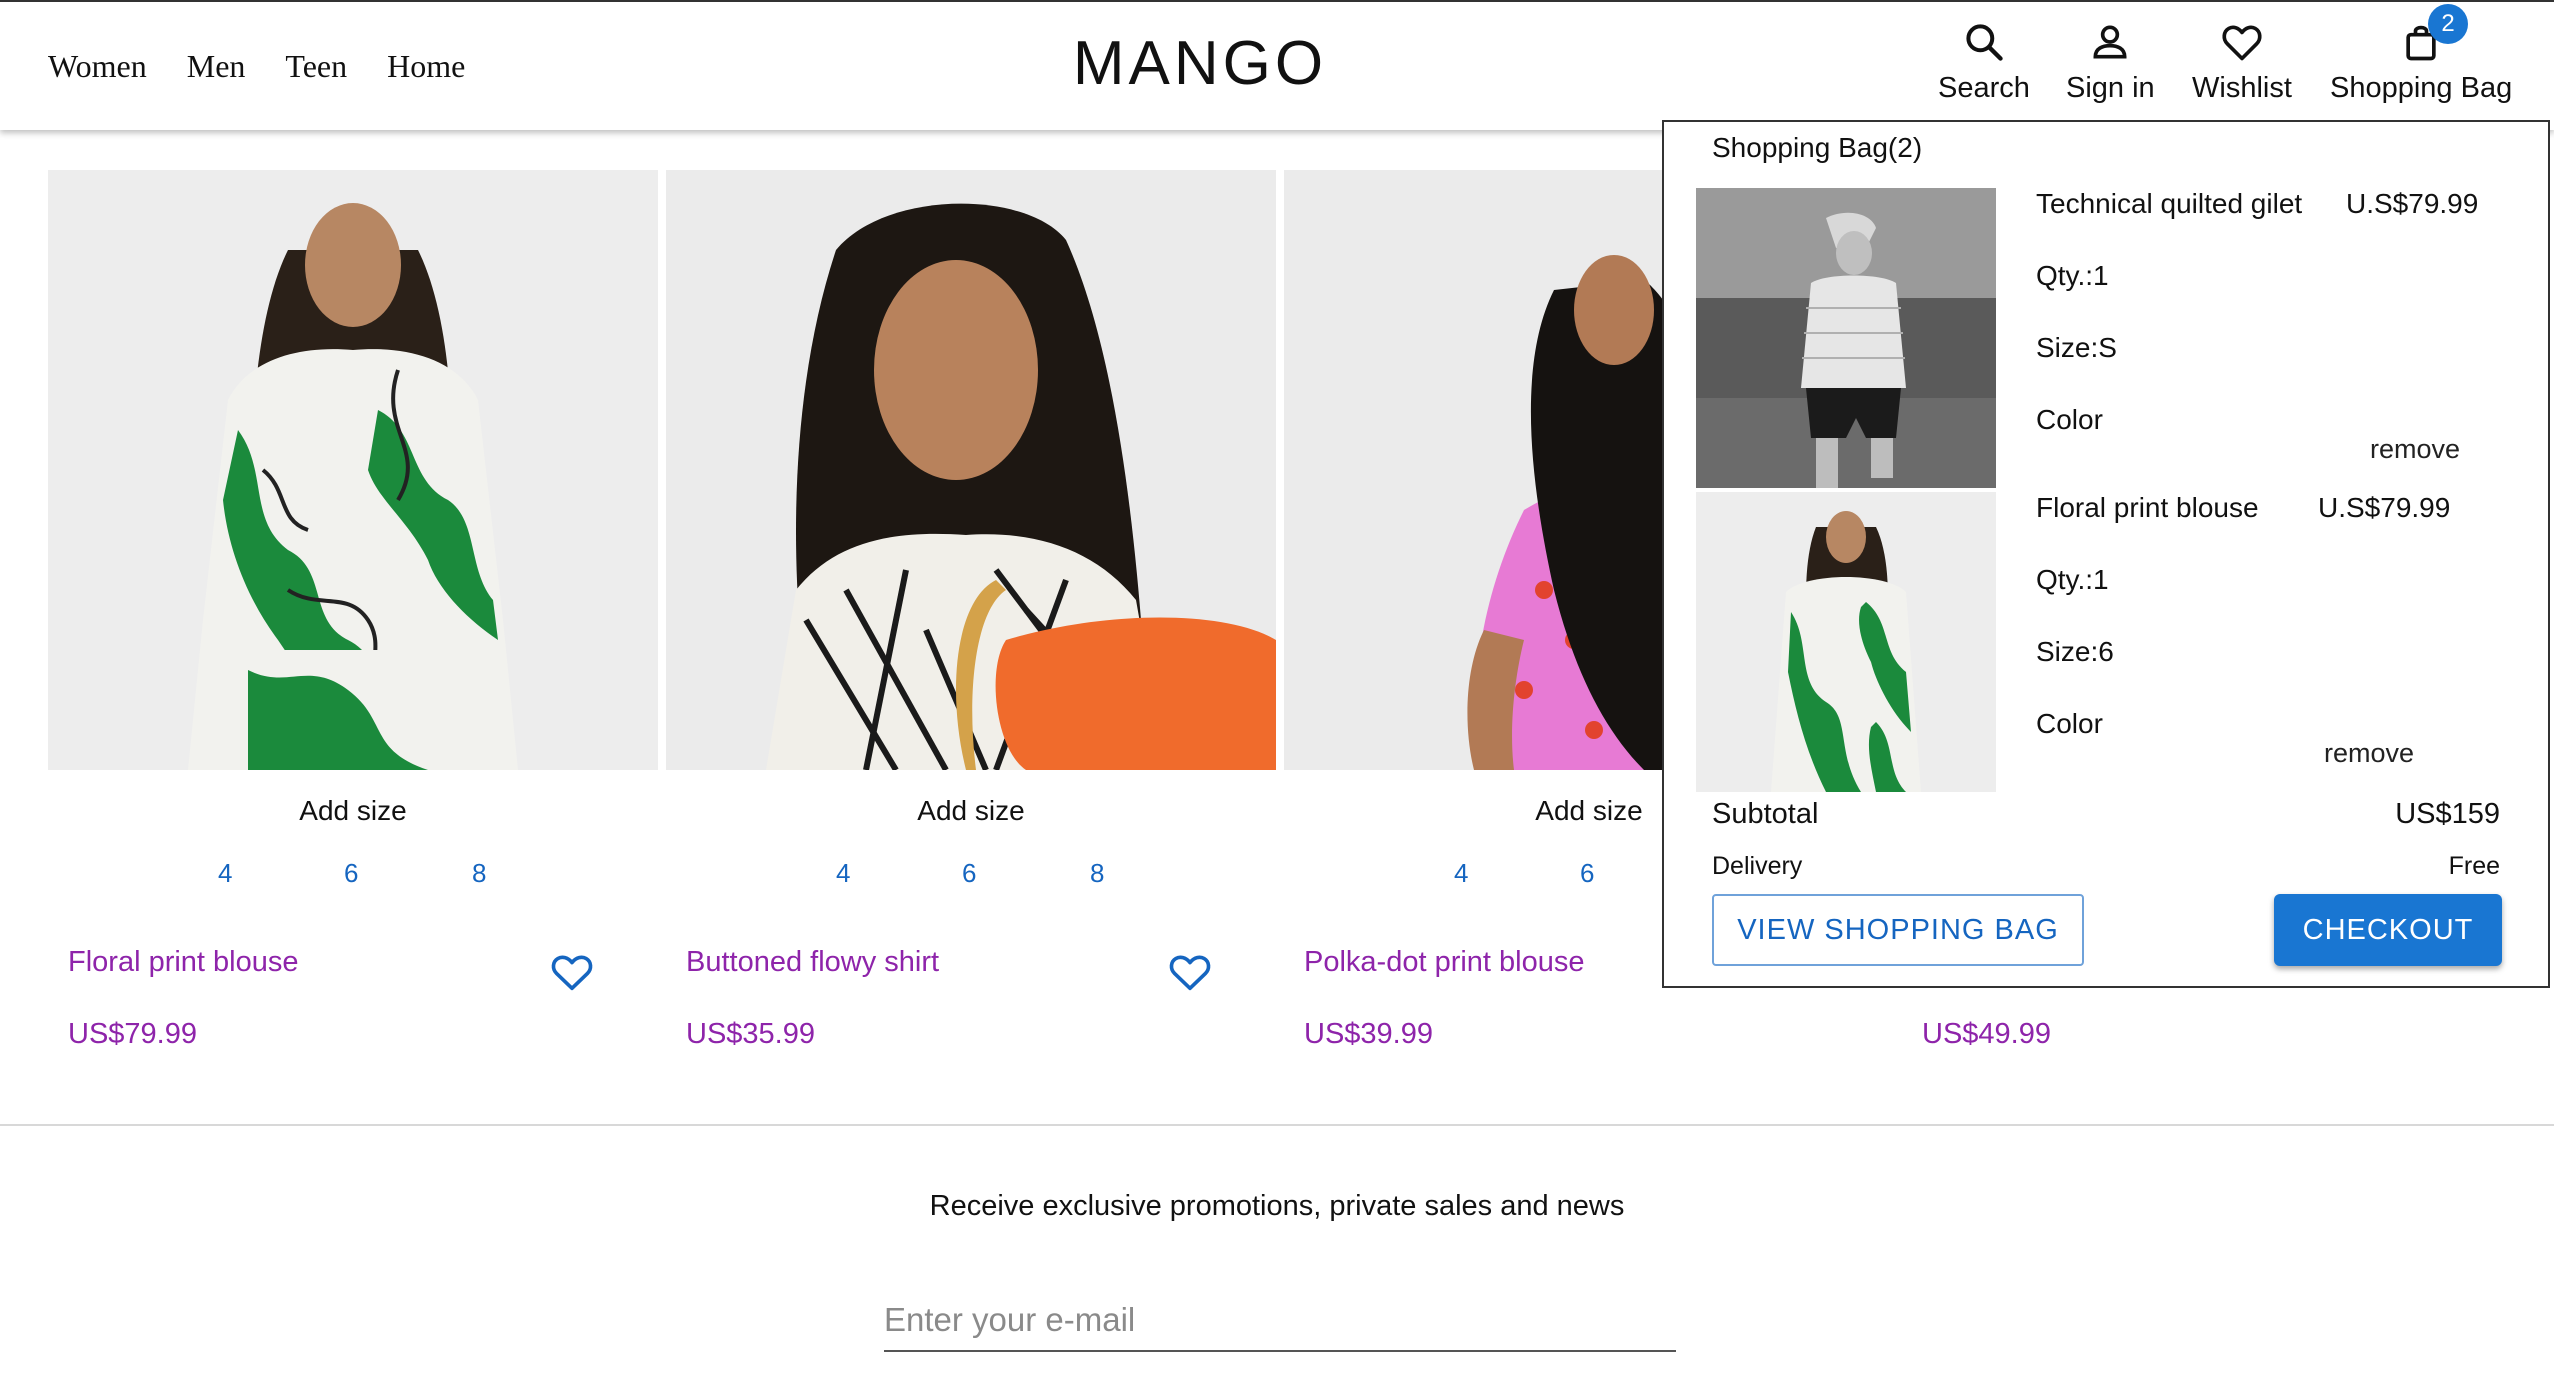  Describe the element at coordinates (2110, 42) in the screenshot. I see `user-icon` at that location.